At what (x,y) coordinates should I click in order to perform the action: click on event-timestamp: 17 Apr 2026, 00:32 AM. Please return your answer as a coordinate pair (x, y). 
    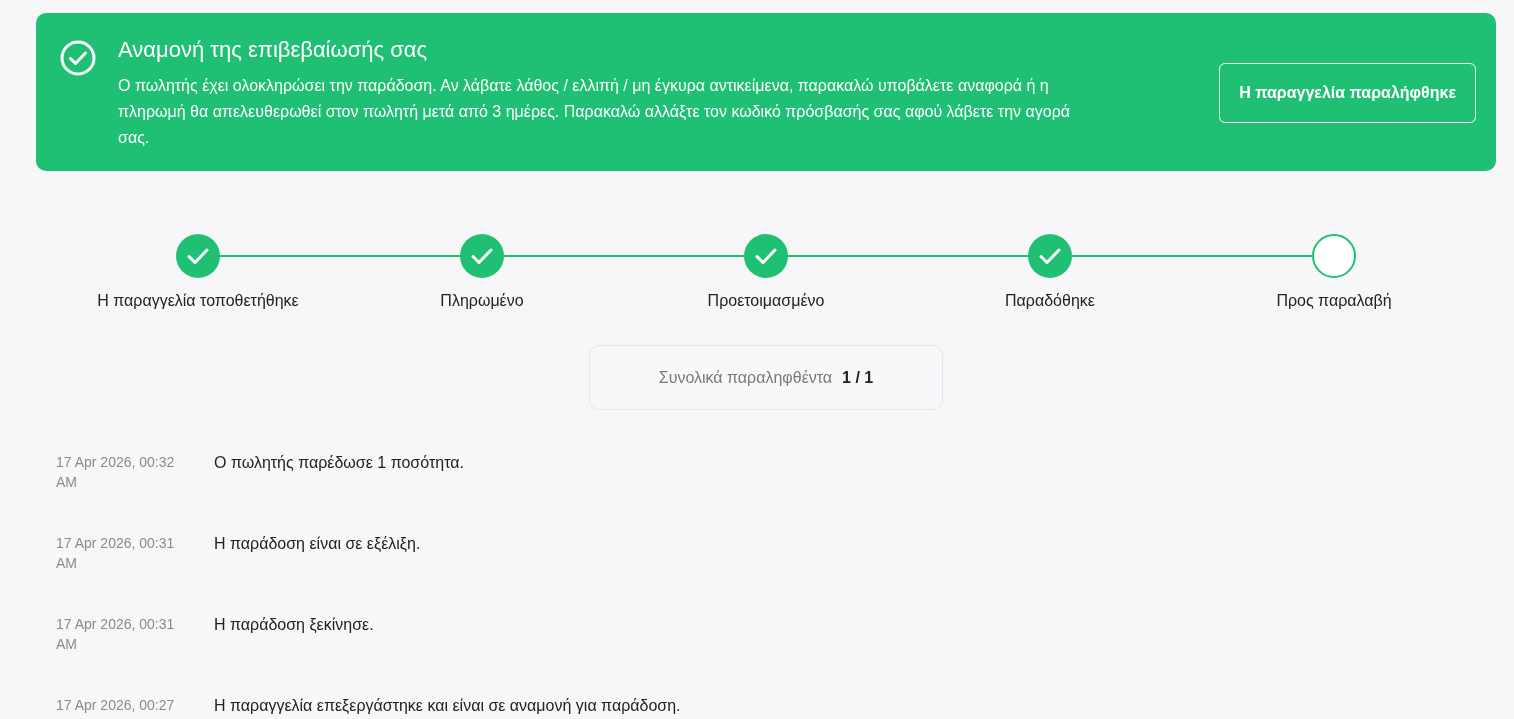
    Looking at the image, I should click on (116, 472).